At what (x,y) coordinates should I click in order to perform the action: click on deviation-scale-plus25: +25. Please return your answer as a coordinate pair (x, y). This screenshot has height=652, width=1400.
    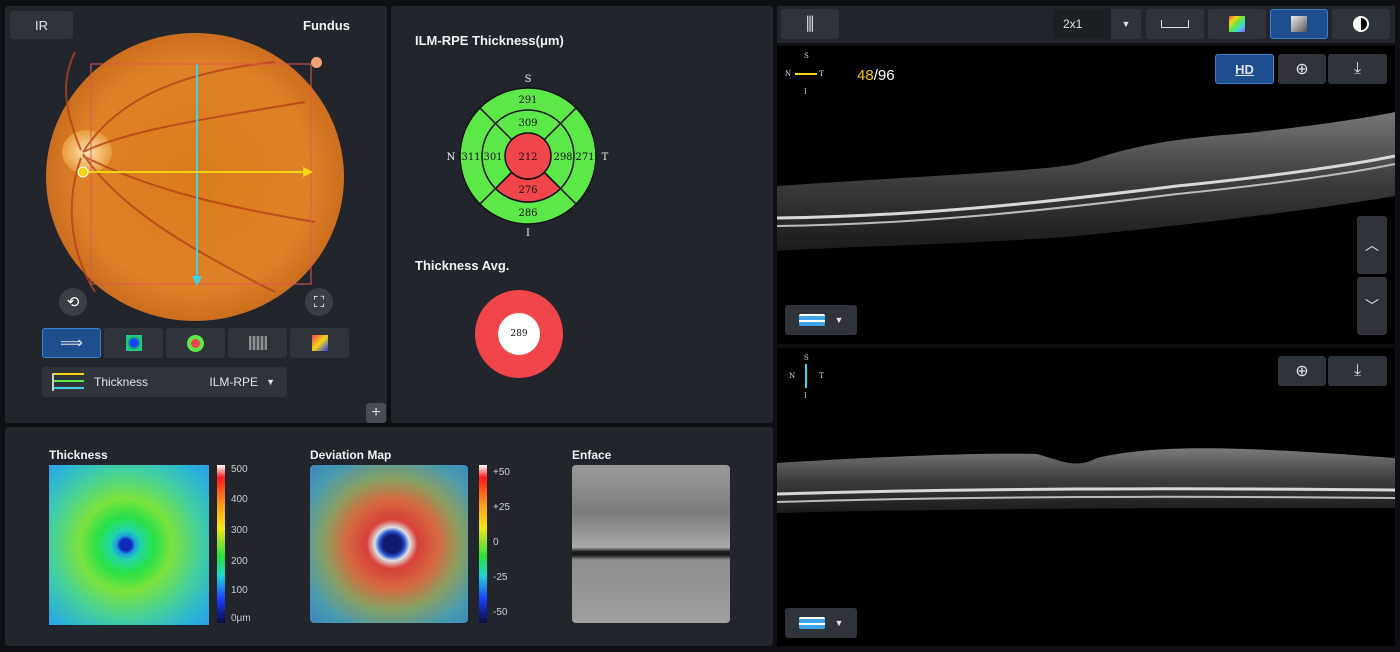
    Looking at the image, I should click on (501, 507).